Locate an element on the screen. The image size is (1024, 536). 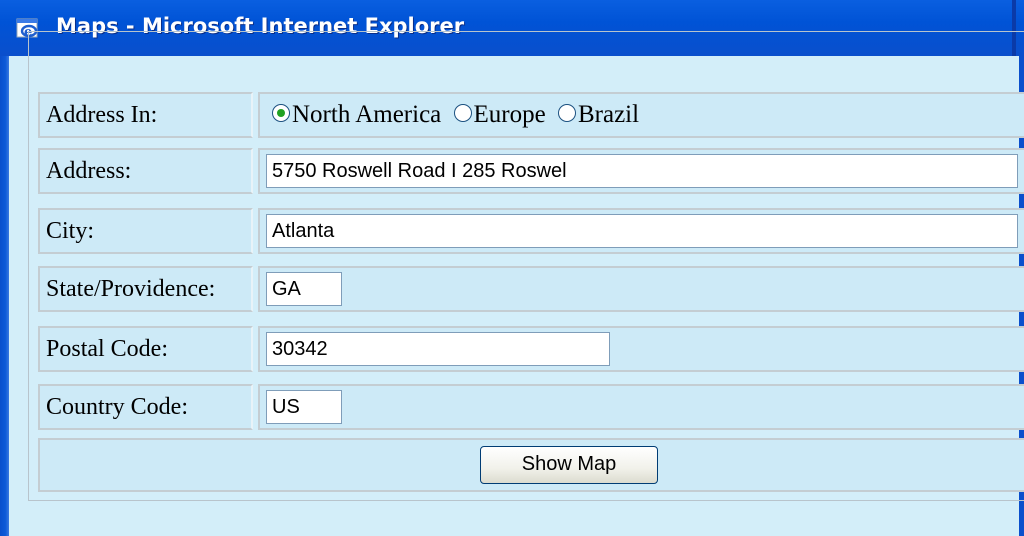
radio-brazil-label: Brazil is located at coordinates (608, 114).